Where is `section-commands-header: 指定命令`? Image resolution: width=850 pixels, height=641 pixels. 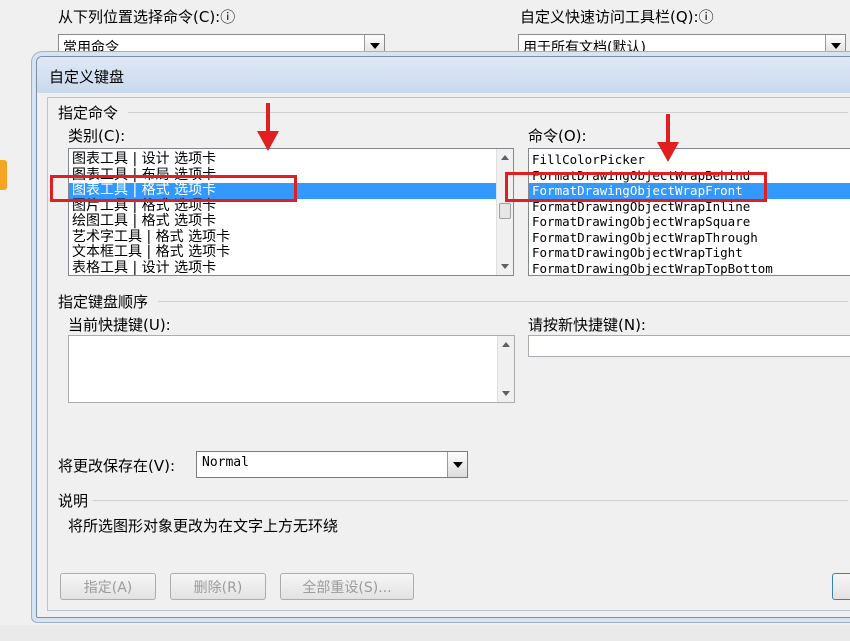
section-commands-header: 指定命令 is located at coordinates (88, 113).